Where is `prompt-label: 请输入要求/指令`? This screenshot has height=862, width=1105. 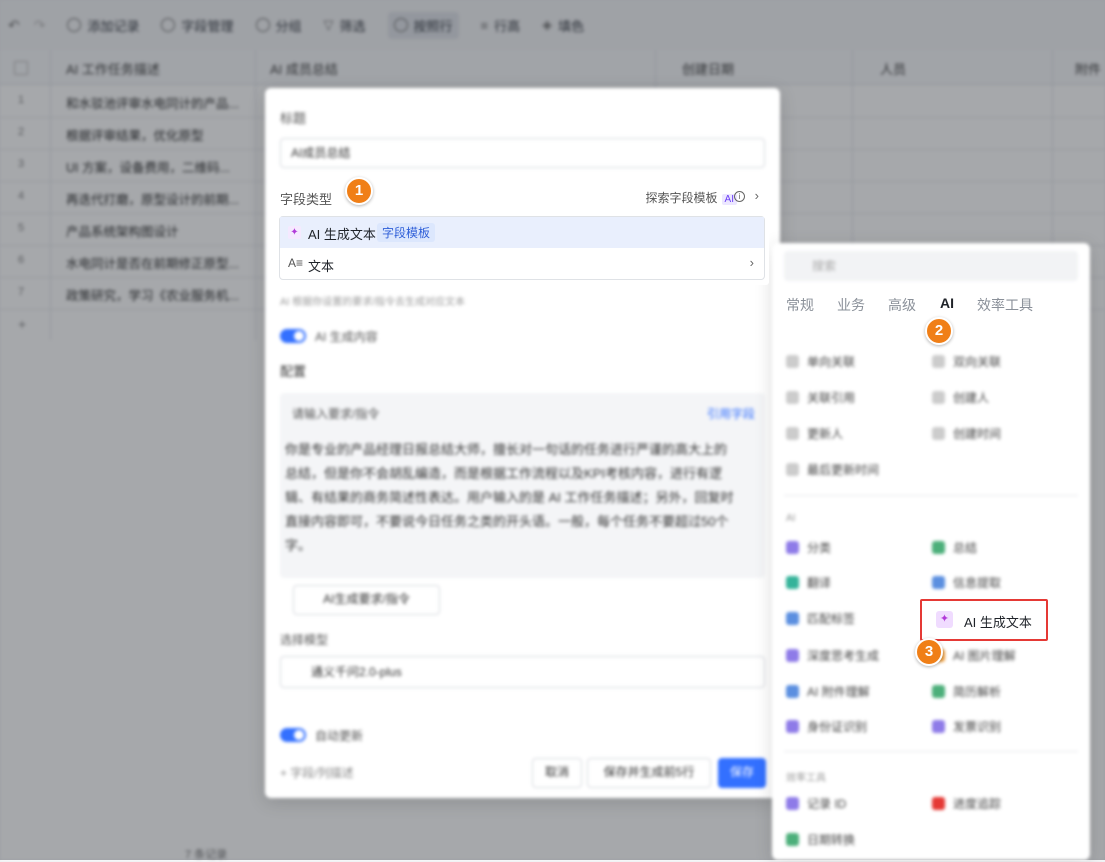 prompt-label: 请输入要求/指令 is located at coordinates (336, 414).